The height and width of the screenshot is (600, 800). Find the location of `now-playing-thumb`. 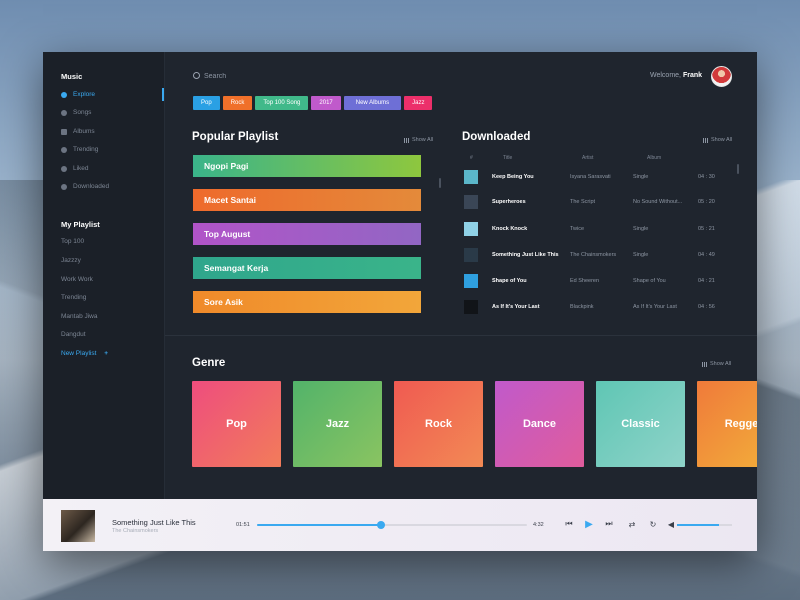

now-playing-thumb is located at coordinates (78, 526).